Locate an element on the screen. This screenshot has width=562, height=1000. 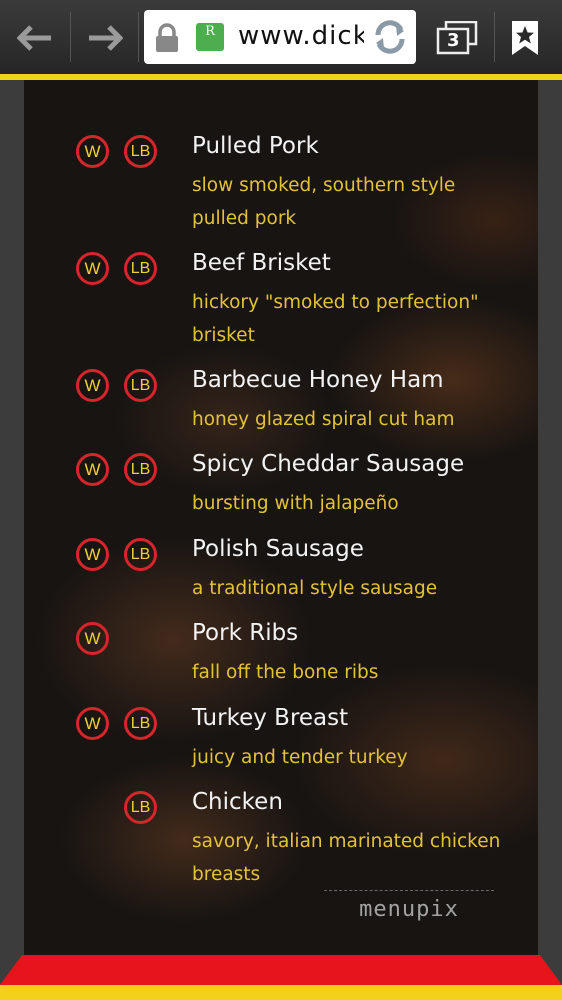
browser-toolbar: R www.dicke 3 is located at coordinates (281, 40).